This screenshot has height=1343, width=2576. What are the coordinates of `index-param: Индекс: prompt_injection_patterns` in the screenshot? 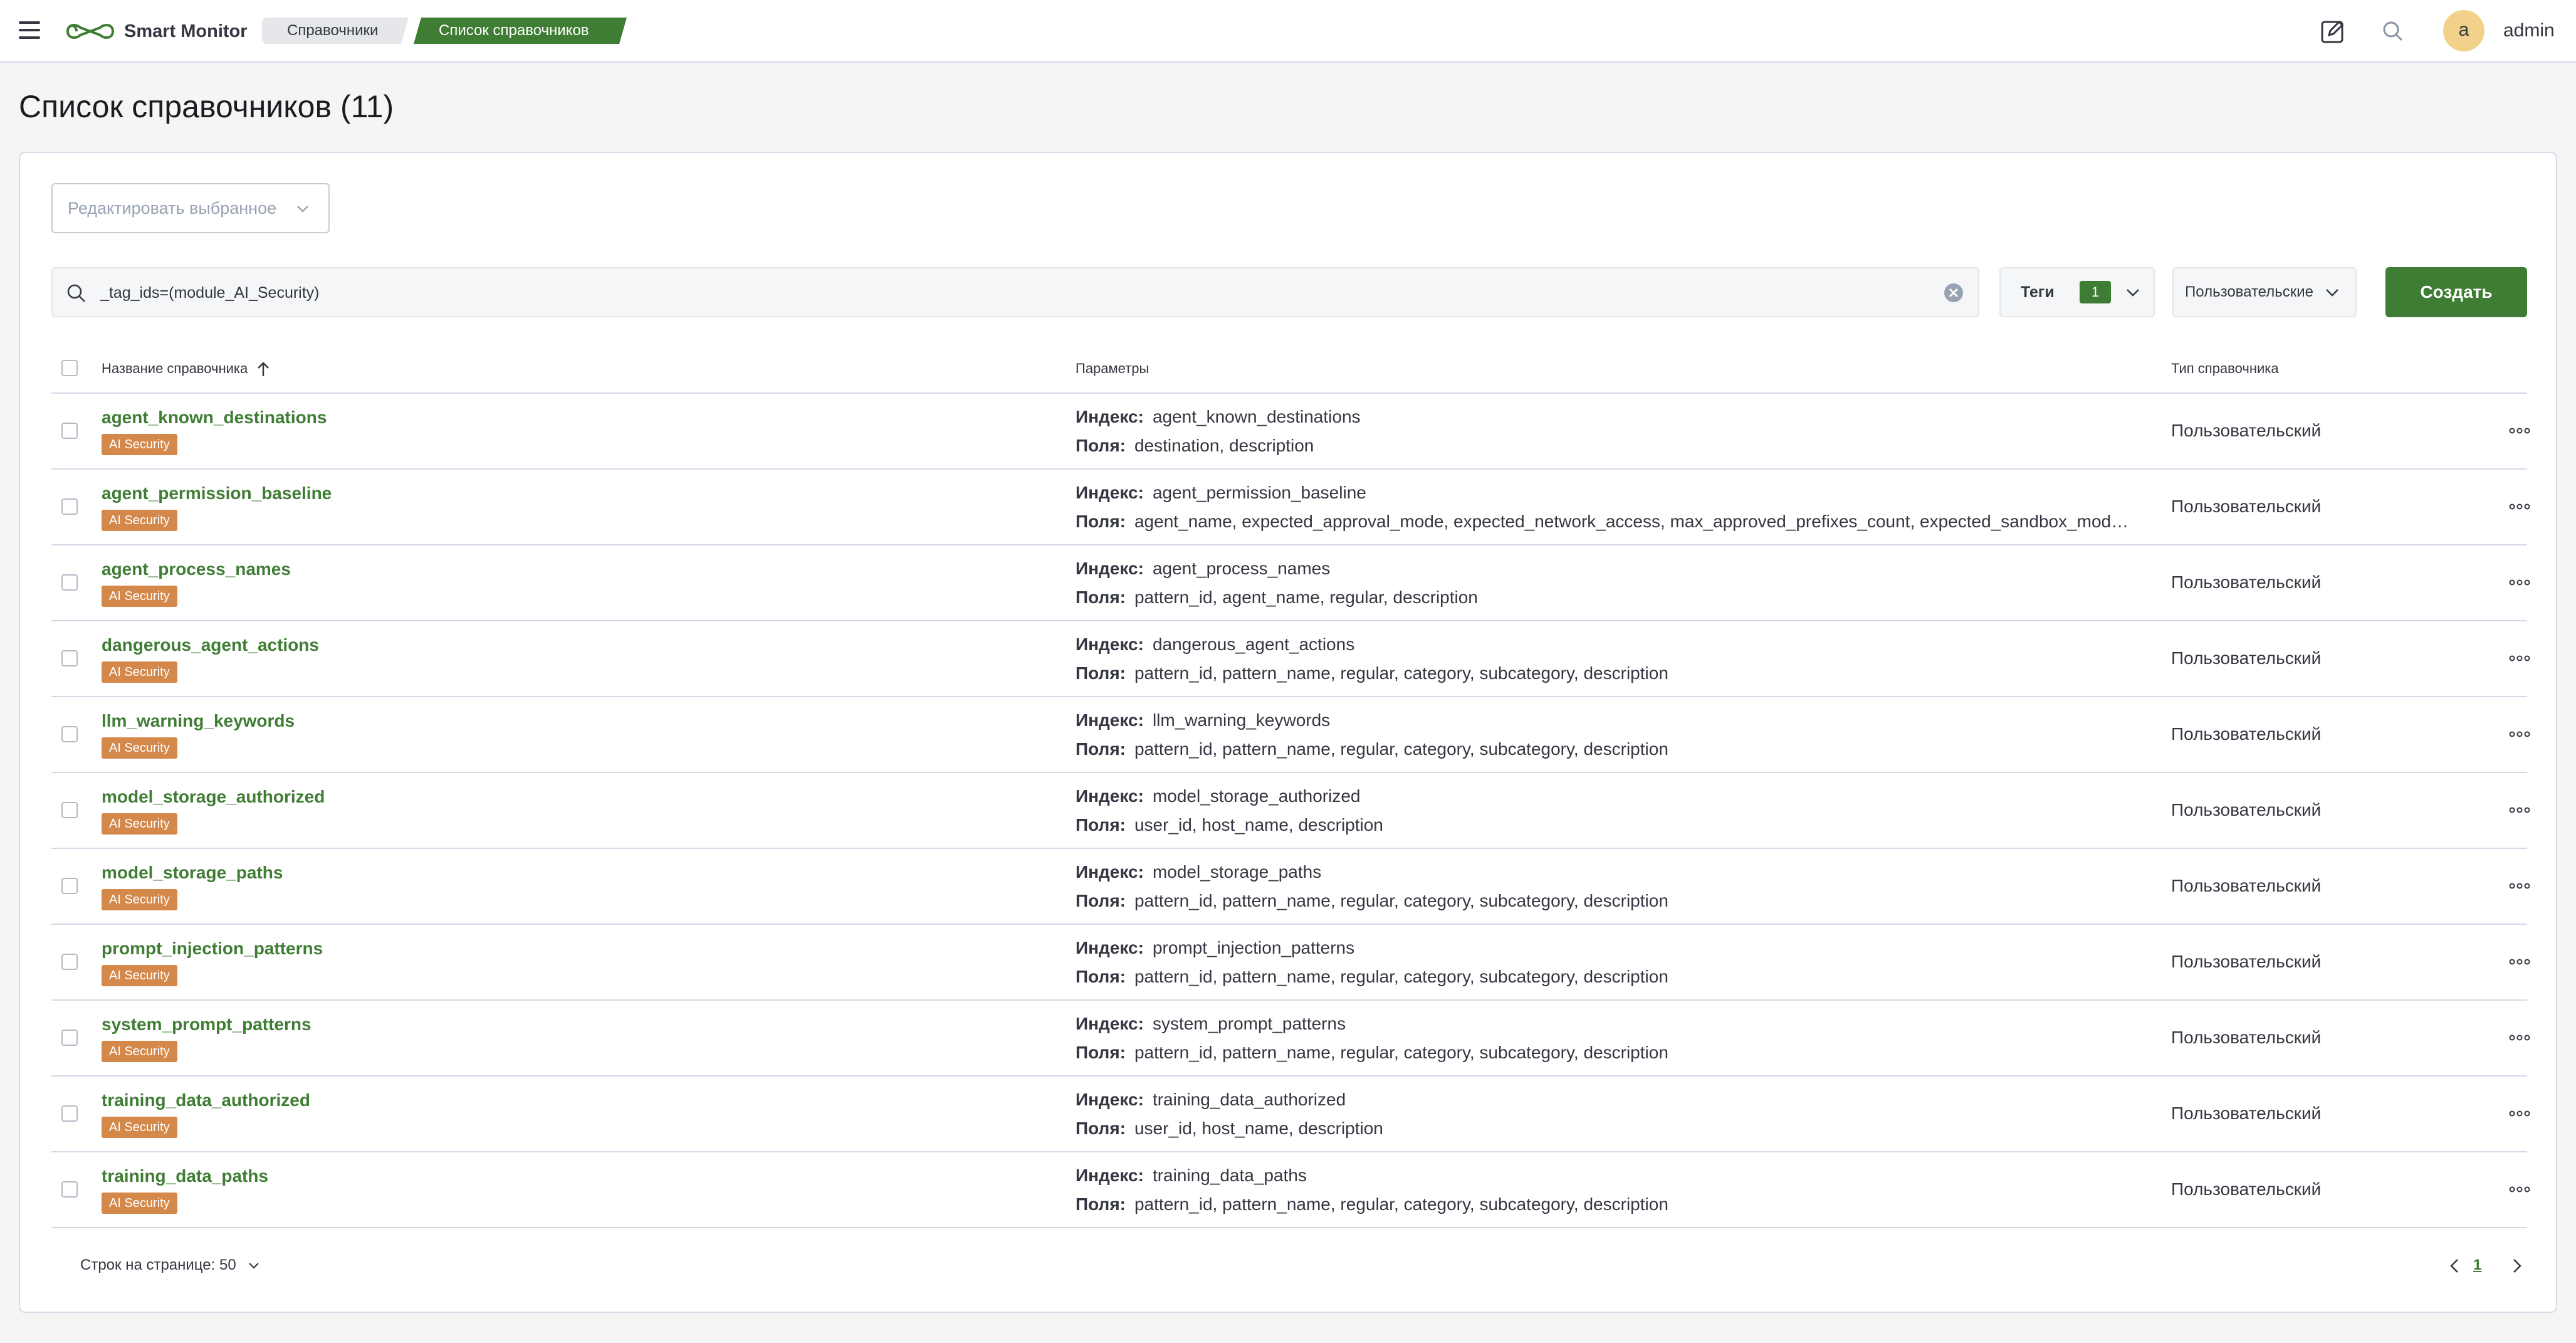 It's located at (1215, 948).